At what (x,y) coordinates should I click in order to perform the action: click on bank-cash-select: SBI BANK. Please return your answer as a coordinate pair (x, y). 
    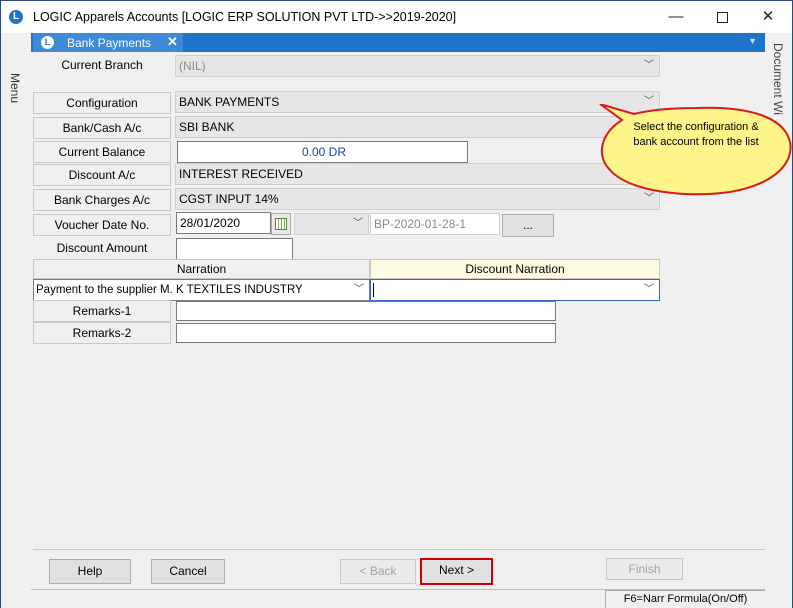
    Looking at the image, I should click on (417, 127).